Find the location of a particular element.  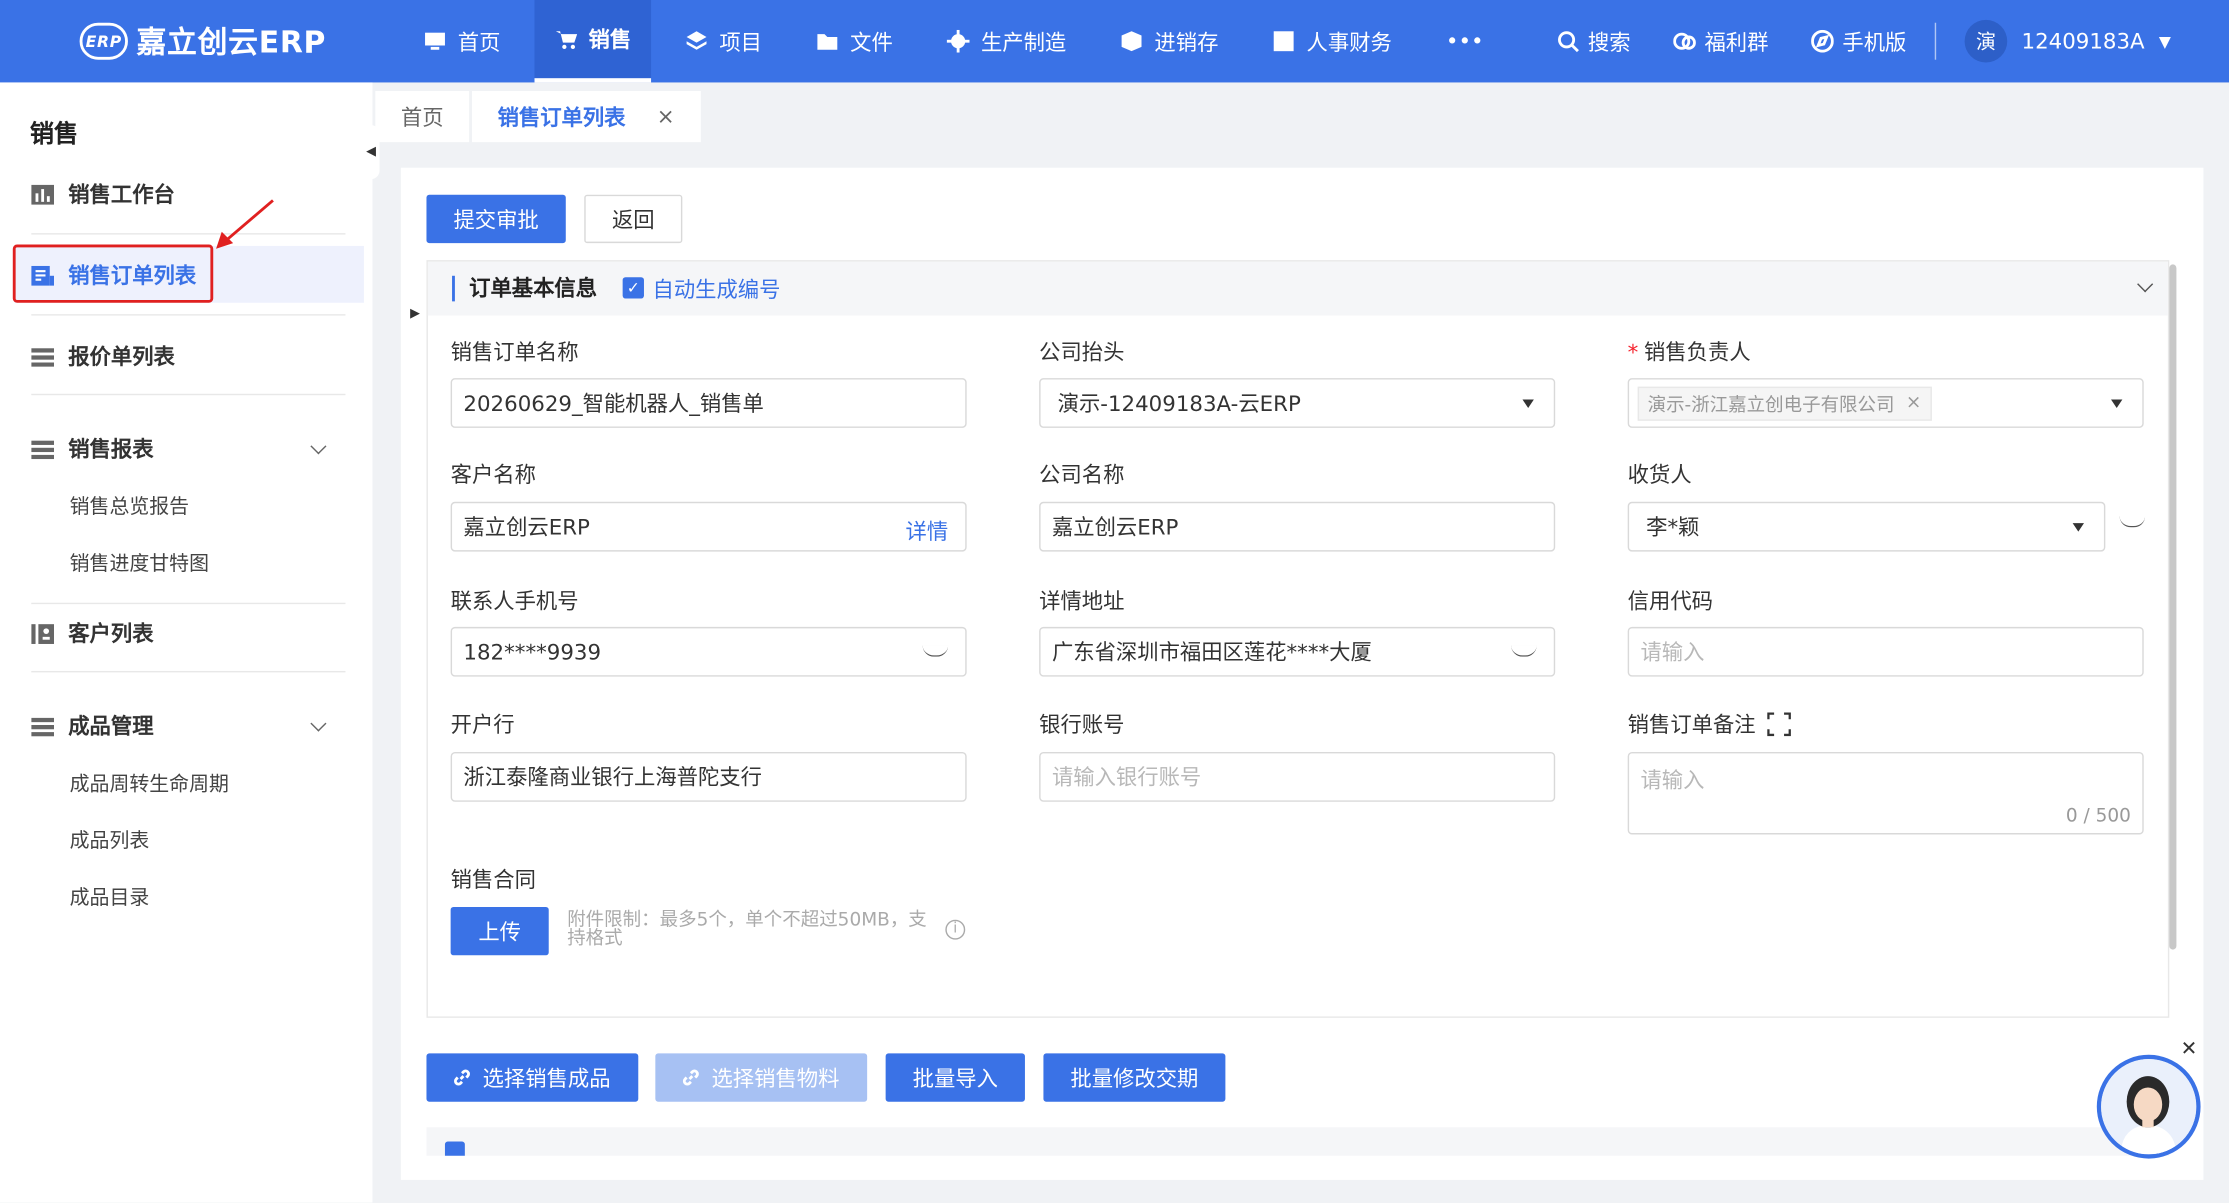

nav-more: ••• is located at coordinates (1465, 41).